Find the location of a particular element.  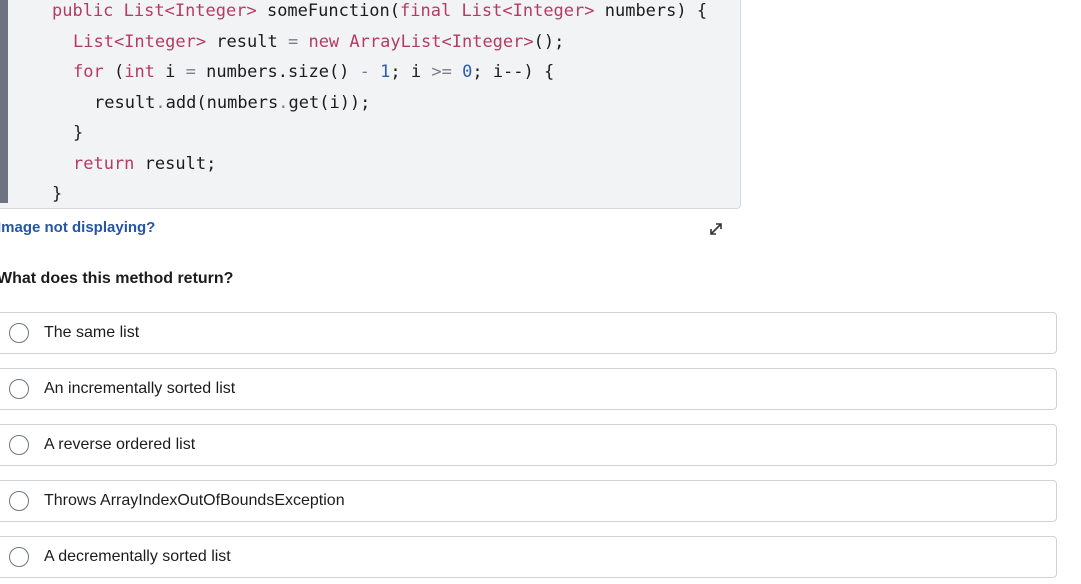

code-token: final is located at coordinates (431, 11).